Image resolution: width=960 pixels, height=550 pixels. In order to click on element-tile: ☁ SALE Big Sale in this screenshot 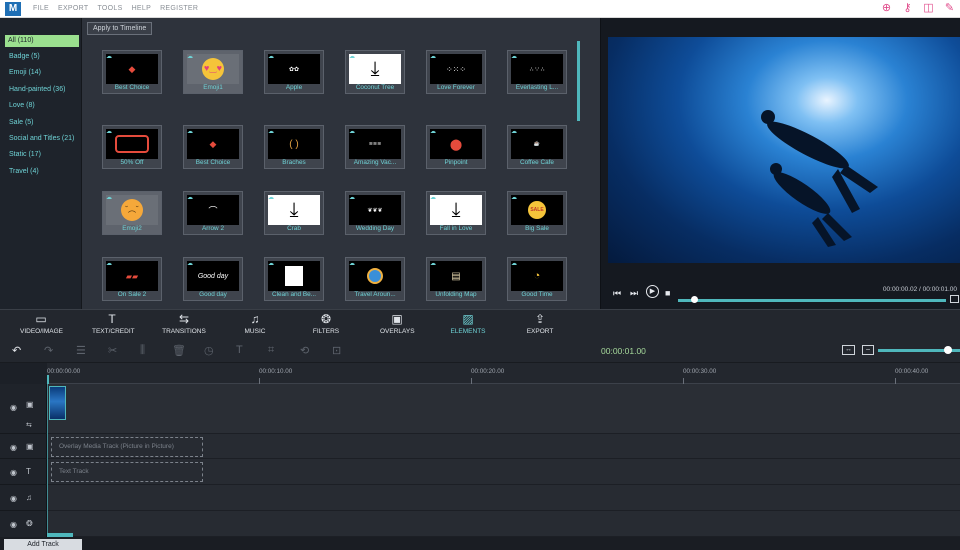, I will do `click(537, 213)`.